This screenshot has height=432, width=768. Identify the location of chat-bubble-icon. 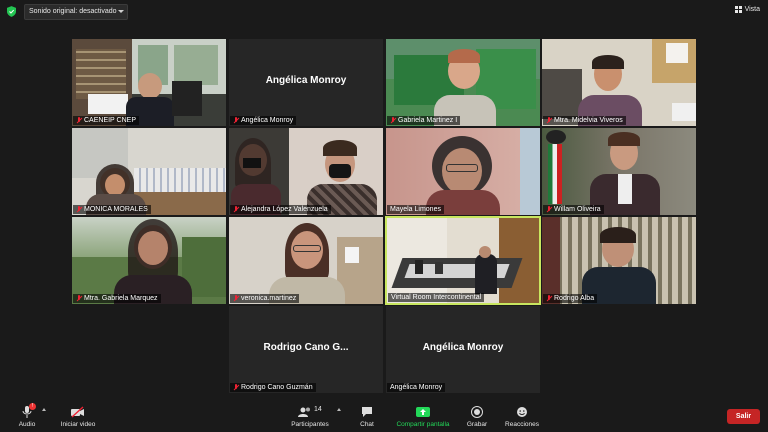
(367, 412).